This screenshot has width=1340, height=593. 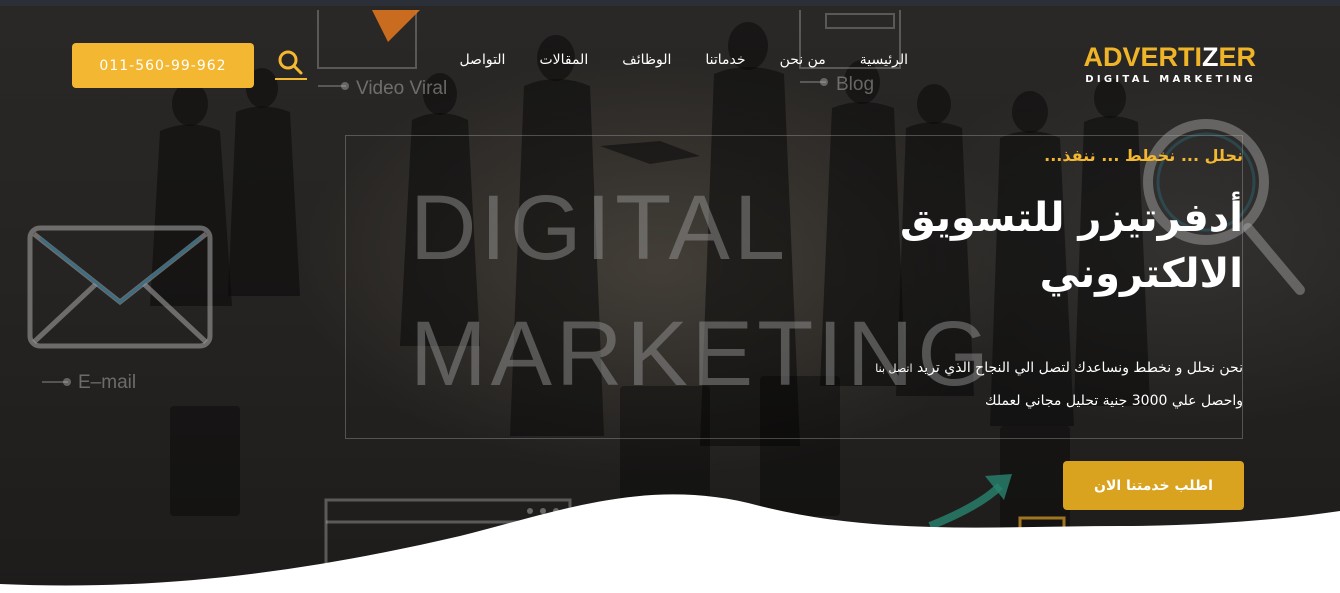 What do you see at coordinates (725, 60) in the screenshot?
I see `nav-item-services: خدماتنا` at bounding box center [725, 60].